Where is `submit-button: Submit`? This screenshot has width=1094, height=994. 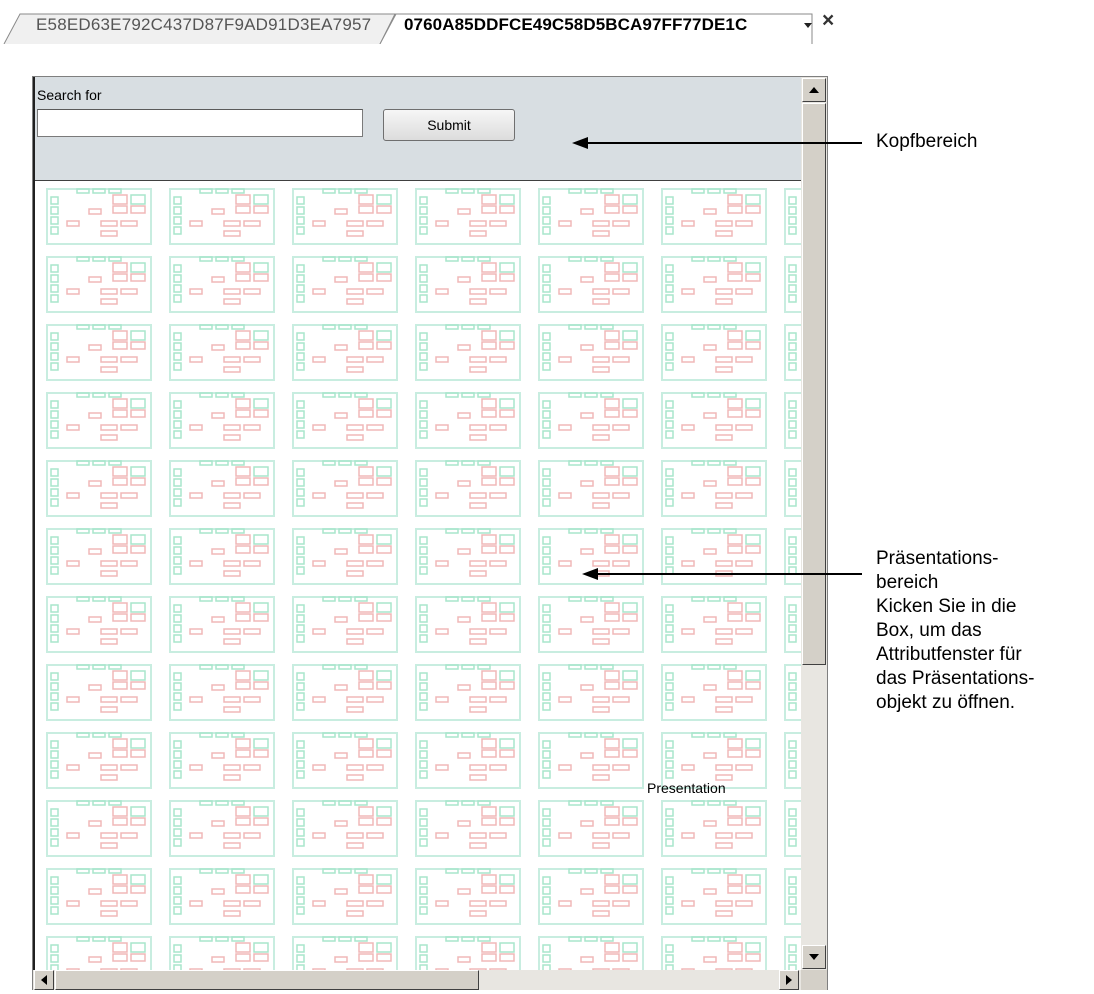 submit-button: Submit is located at coordinates (449, 125).